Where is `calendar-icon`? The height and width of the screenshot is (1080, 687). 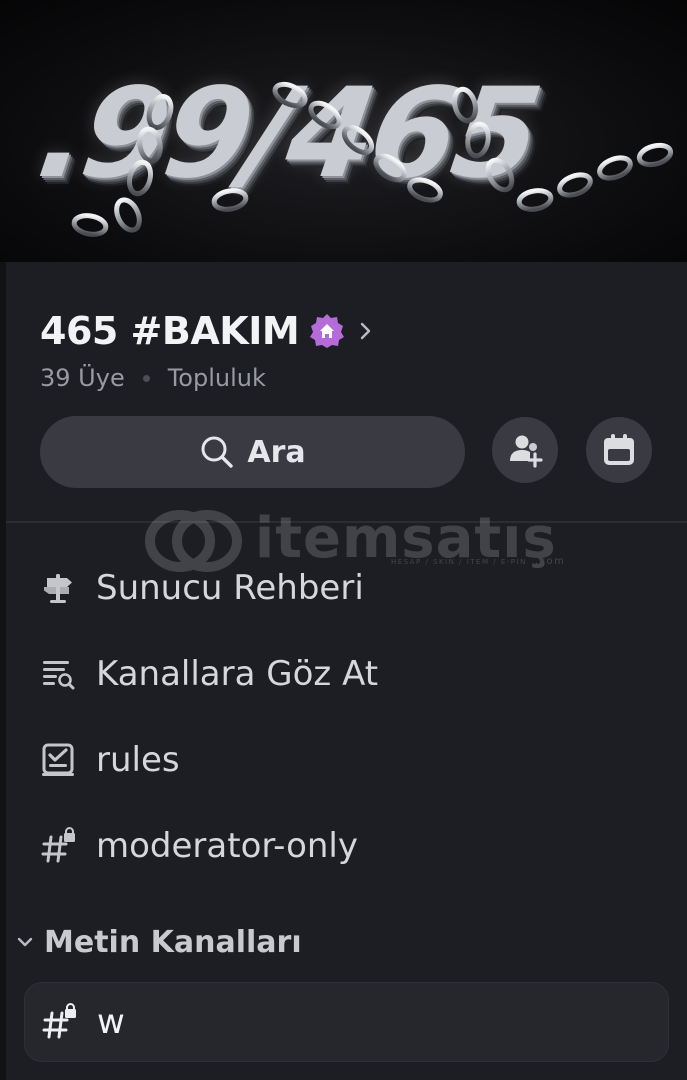 calendar-icon is located at coordinates (619, 449).